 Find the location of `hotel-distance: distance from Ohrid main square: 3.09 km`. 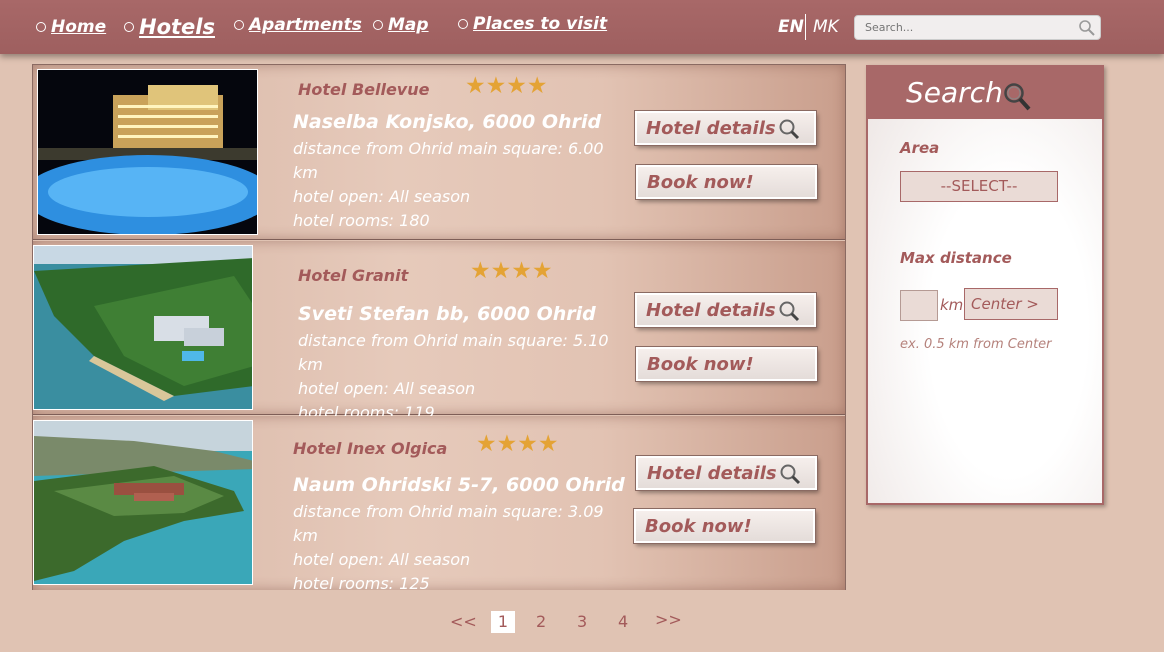

hotel-distance: distance from Ohrid main square: 3.09 km is located at coordinates (448, 523).